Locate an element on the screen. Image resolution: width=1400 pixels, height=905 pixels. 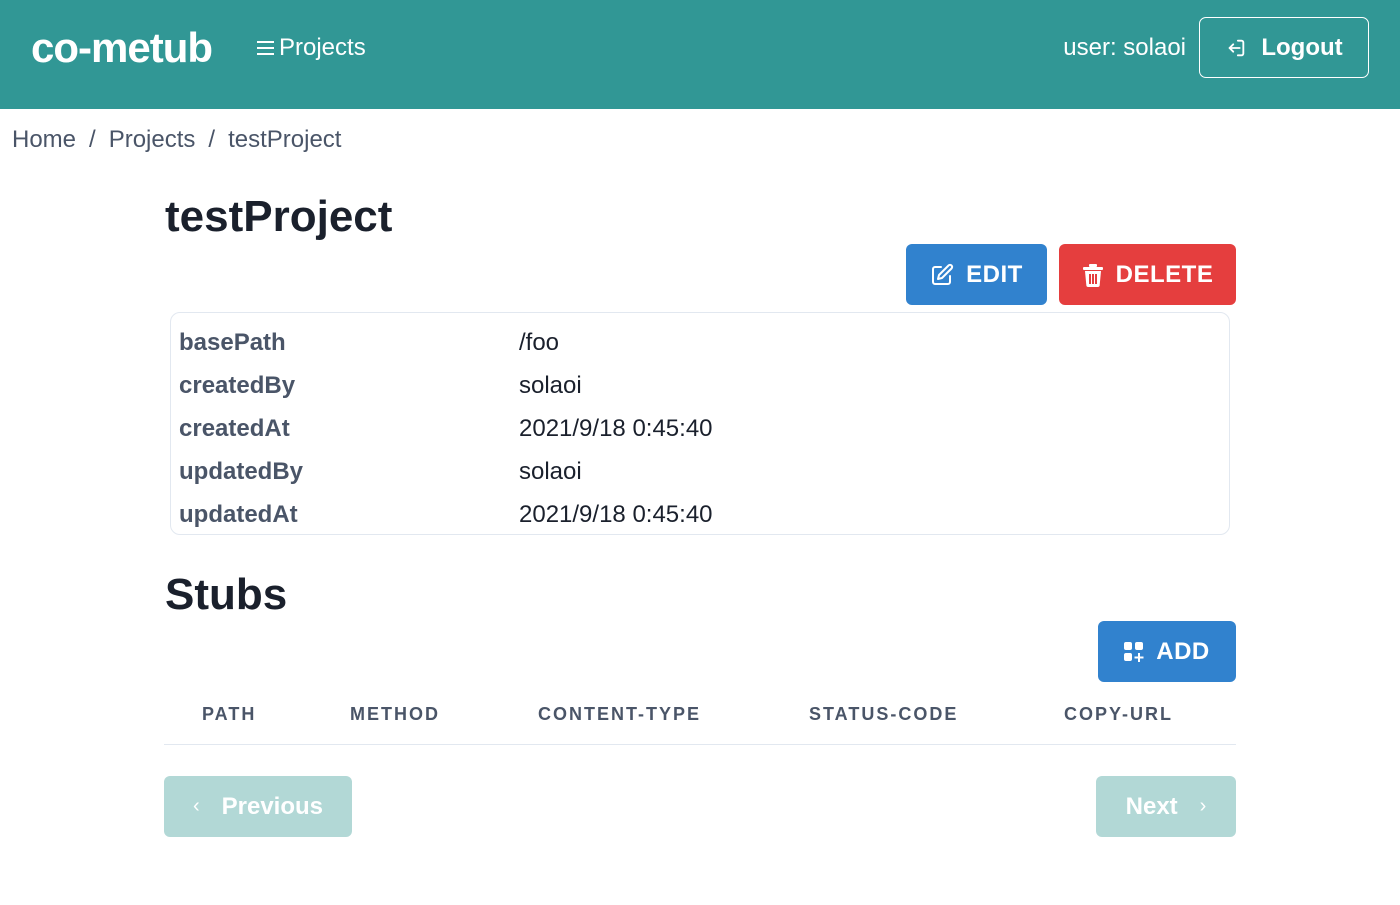
detail-row-createdby: createdBy solaoi is located at coordinates (700, 385).